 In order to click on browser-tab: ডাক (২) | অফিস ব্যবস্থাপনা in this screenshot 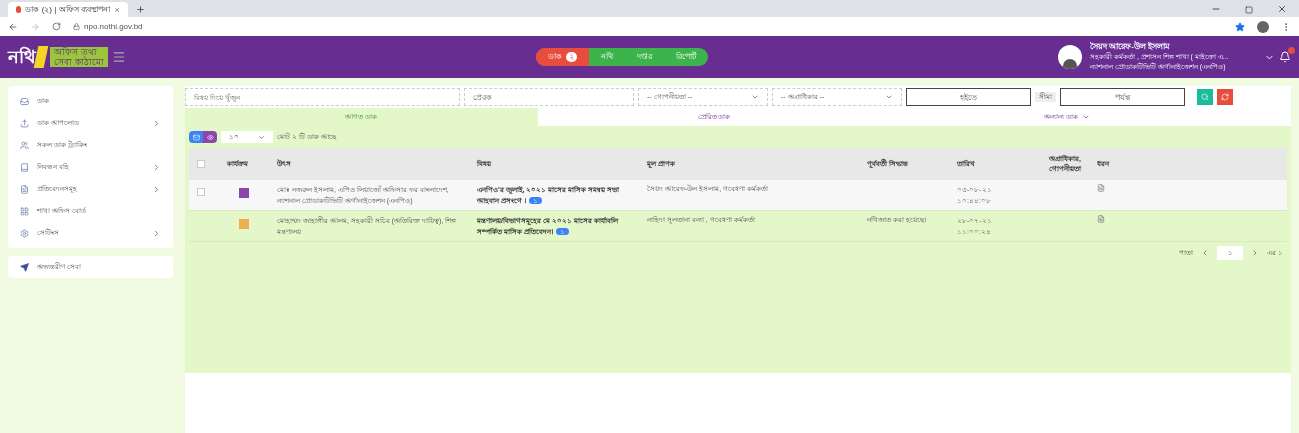, I will do `click(68, 9)`.